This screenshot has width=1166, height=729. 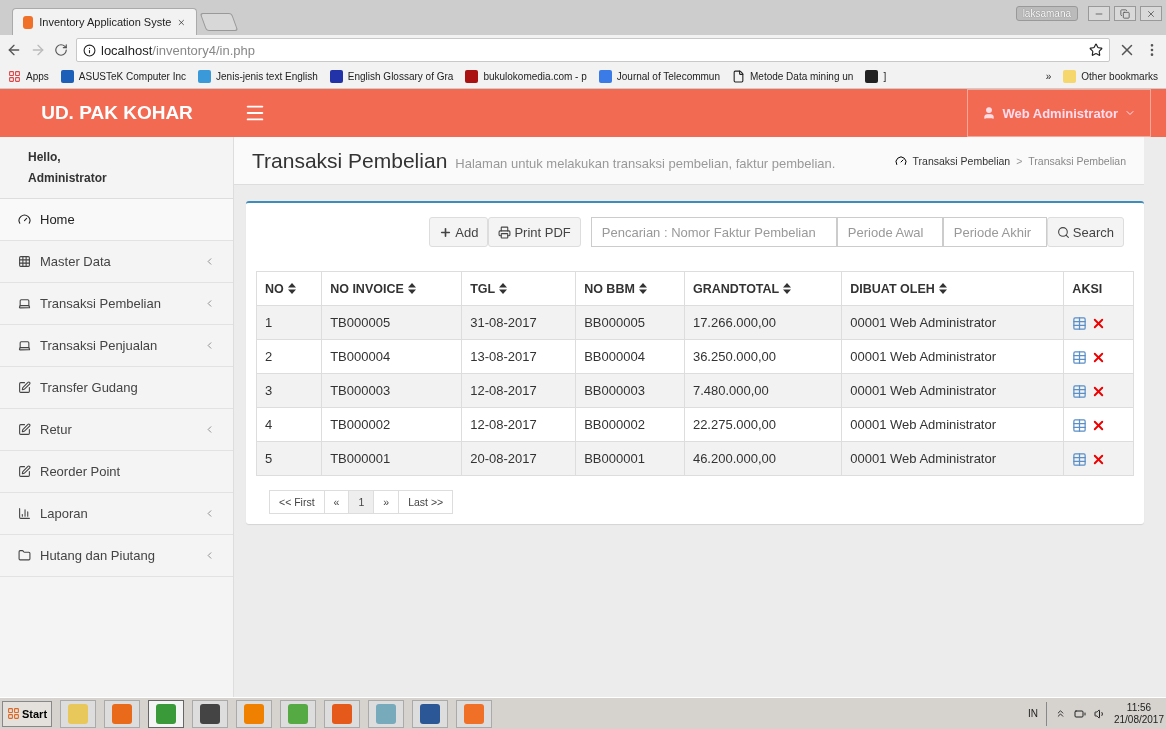 What do you see at coordinates (297, 502) in the screenshot?
I see `pagination-link: << First` at bounding box center [297, 502].